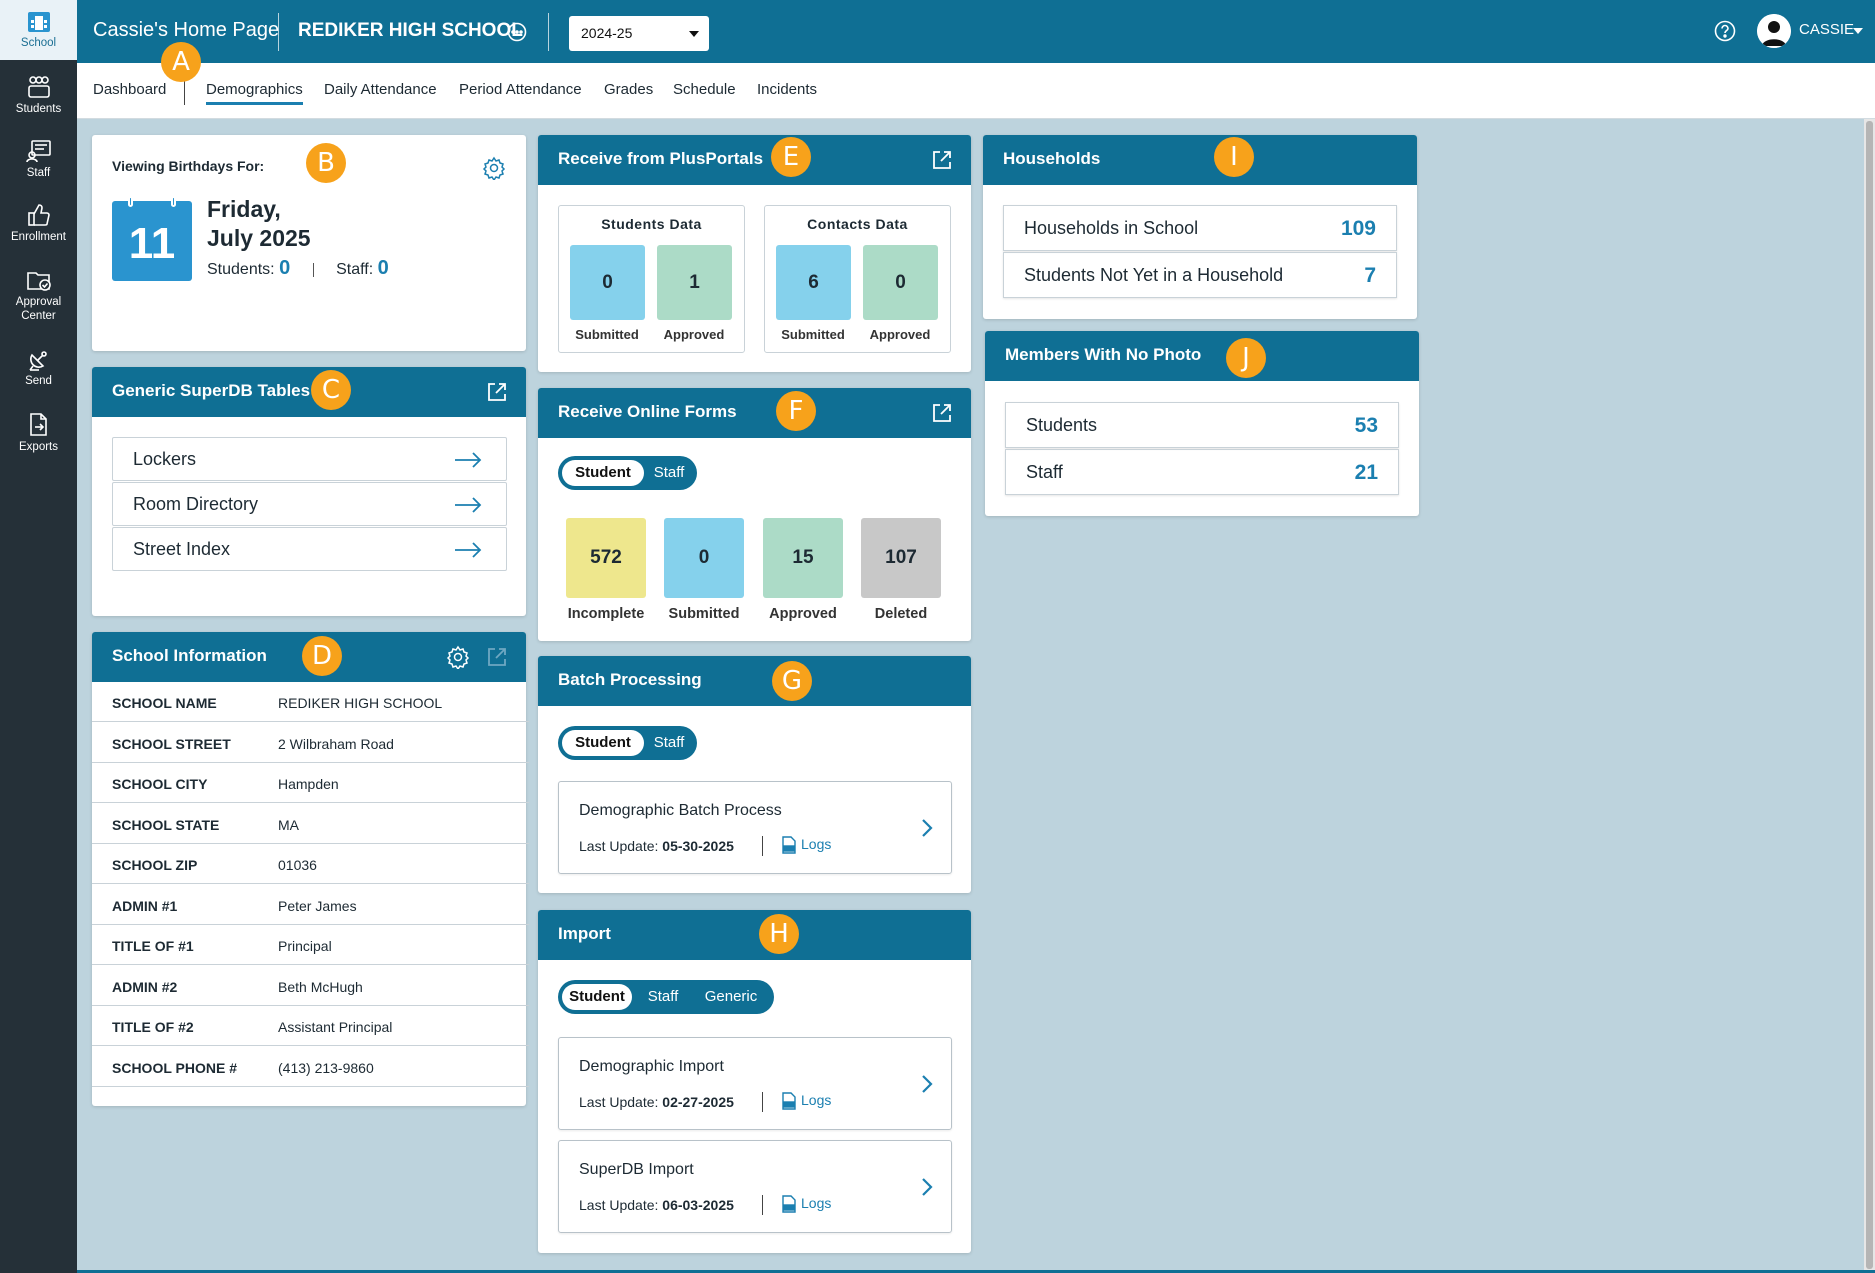  Describe the element at coordinates (38, 223) in the screenshot. I see `rail-item-enrollment: Enrollment` at that location.